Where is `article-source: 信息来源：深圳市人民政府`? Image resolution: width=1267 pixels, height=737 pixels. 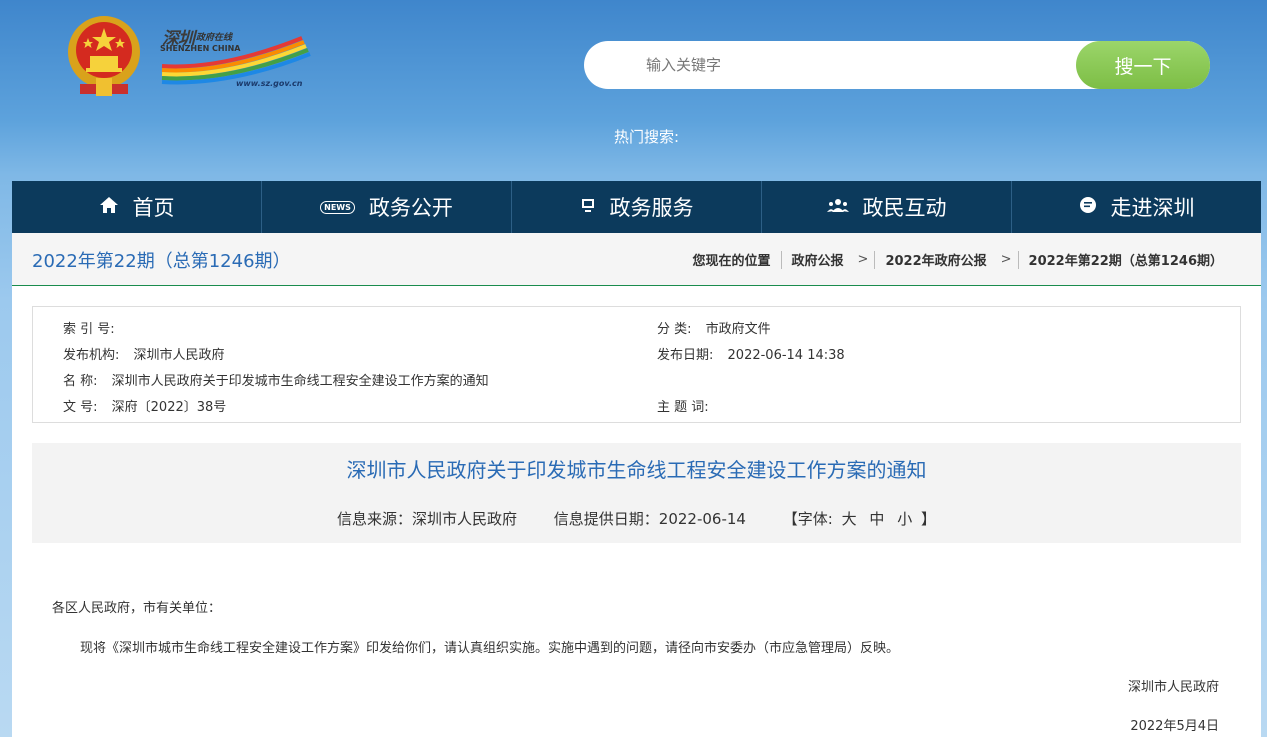
article-source: 信息来源：深圳市人民政府 is located at coordinates (426, 519).